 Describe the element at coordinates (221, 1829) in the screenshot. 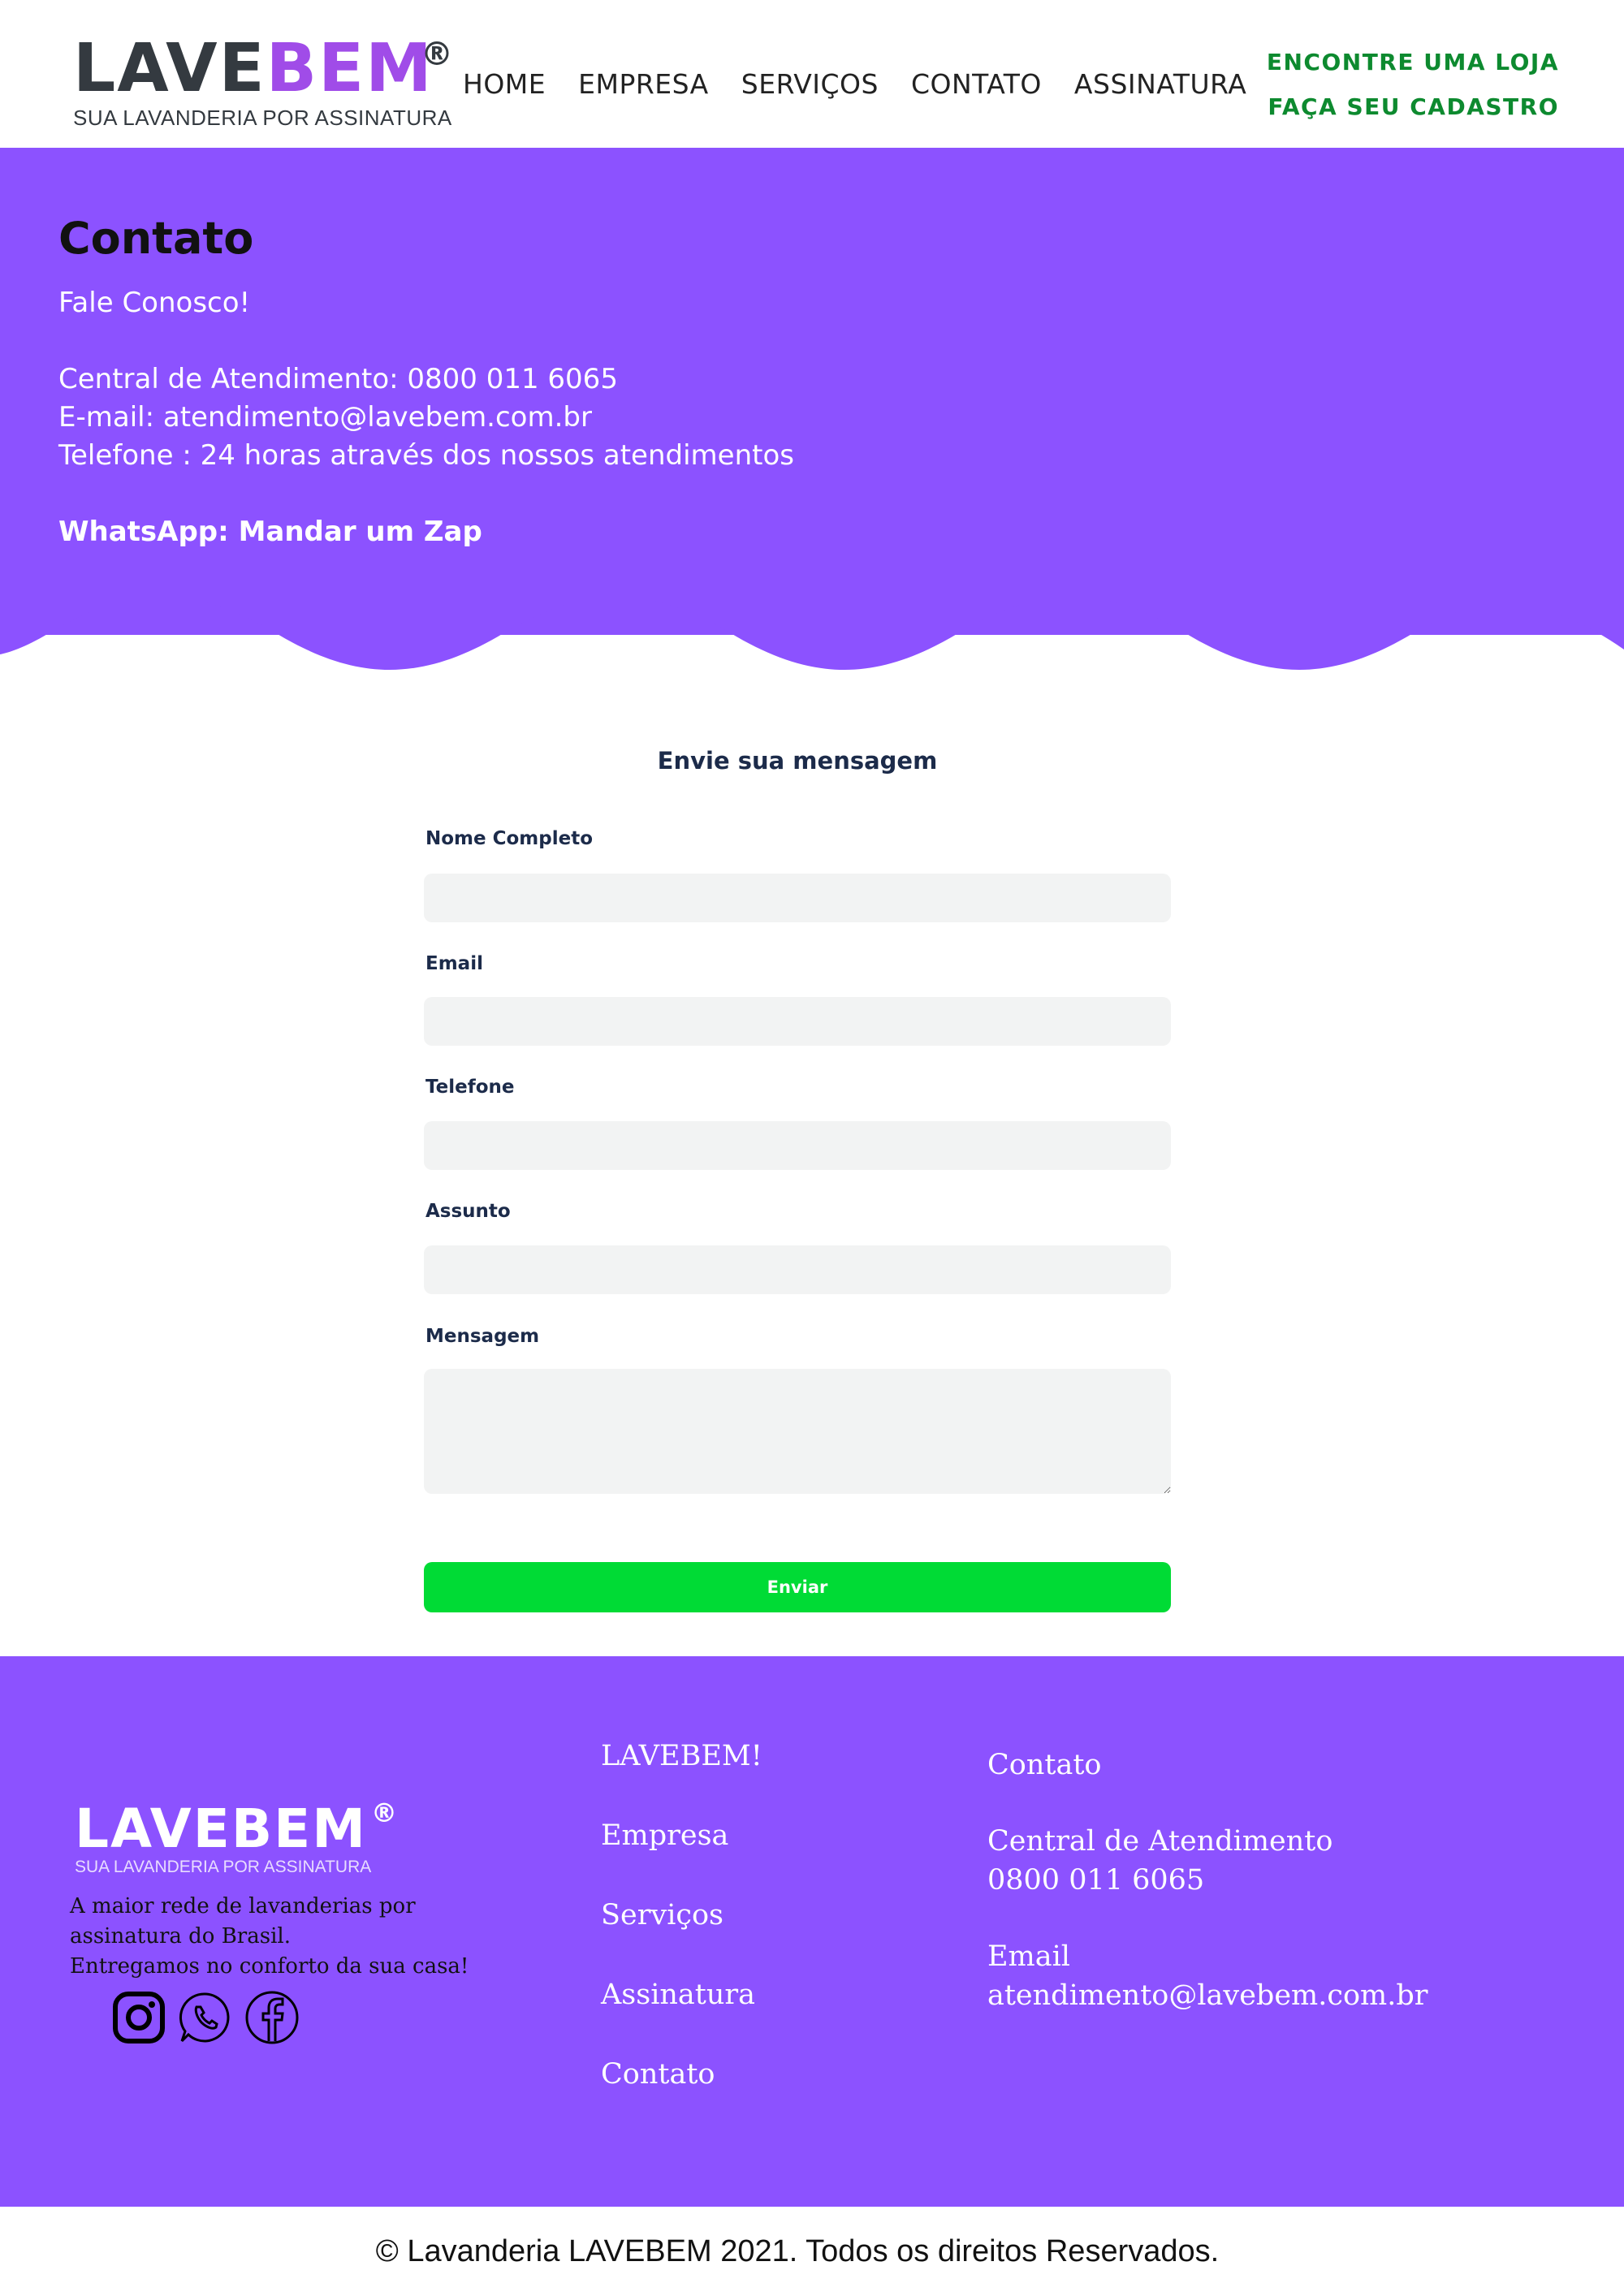

I see `footer-logo-wordmark: LAVEBEM` at that location.